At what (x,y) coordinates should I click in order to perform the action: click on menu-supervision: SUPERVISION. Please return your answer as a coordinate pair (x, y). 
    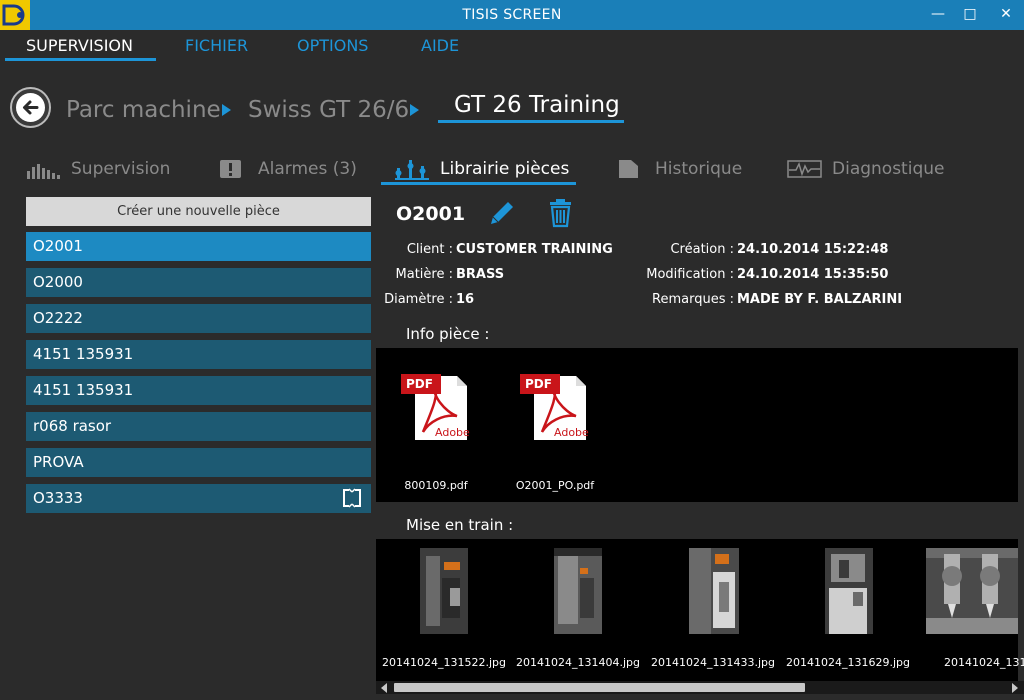
    Looking at the image, I should click on (79, 45).